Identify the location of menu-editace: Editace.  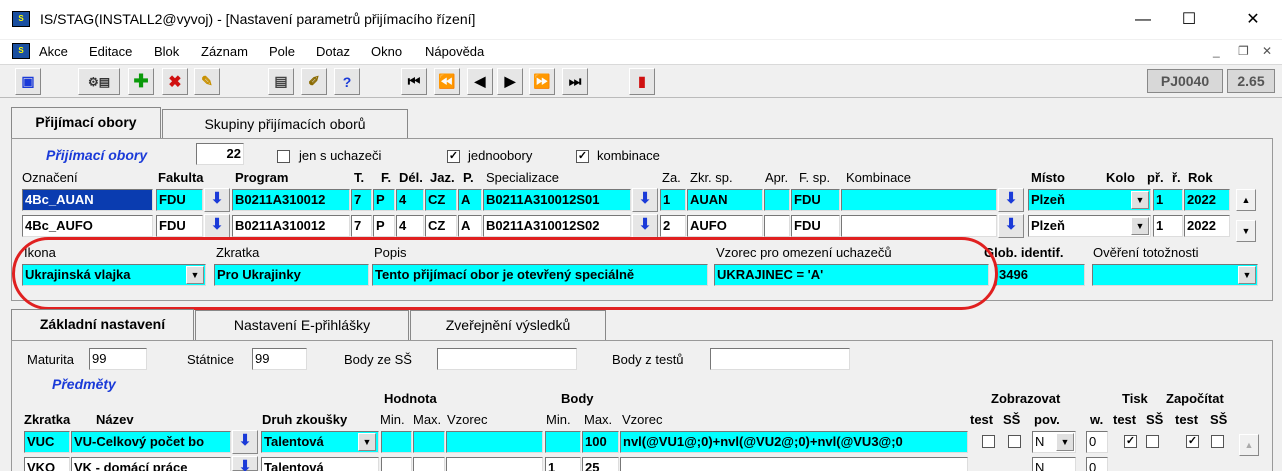
(110, 51).